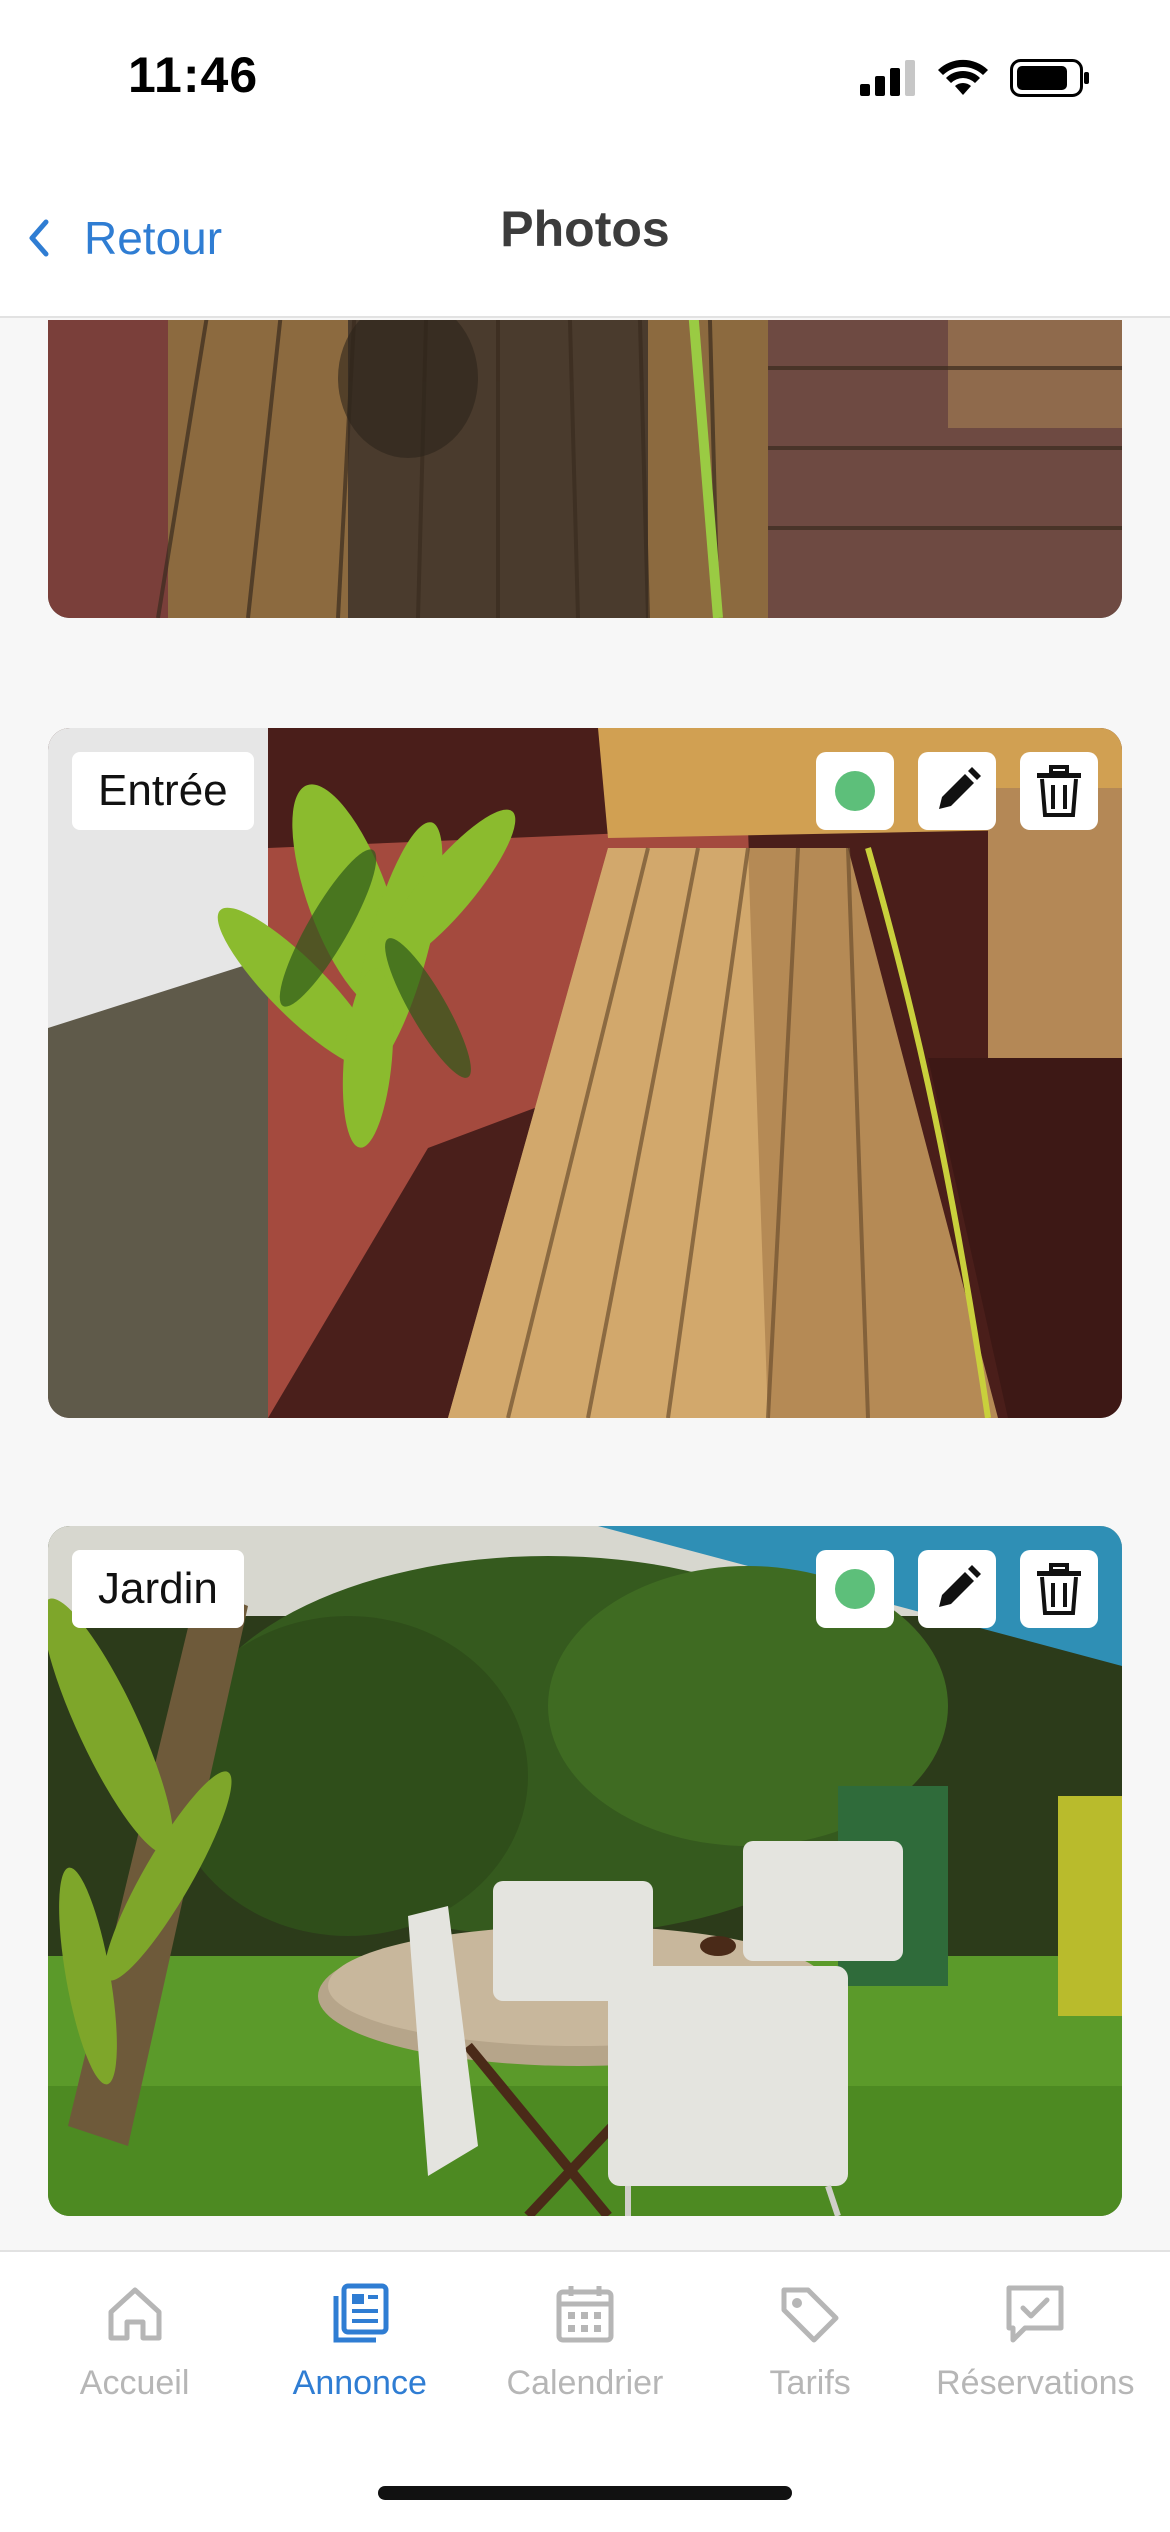  I want to click on price-tag-icon, so click(810, 2315).